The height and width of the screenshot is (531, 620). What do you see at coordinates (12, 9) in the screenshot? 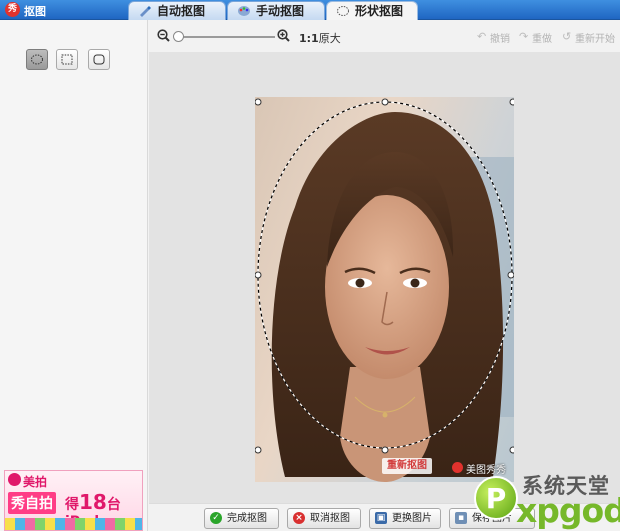
I see `app-logo: 秀` at bounding box center [12, 9].